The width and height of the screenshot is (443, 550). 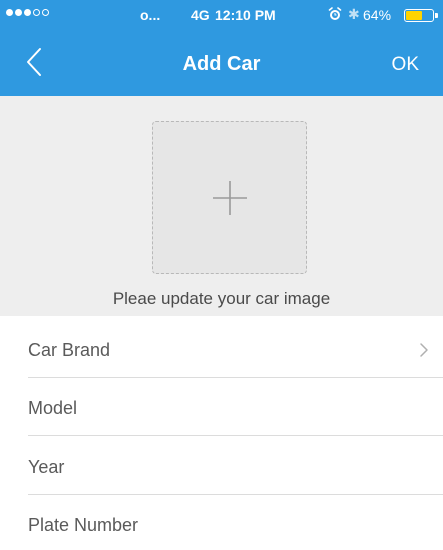 What do you see at coordinates (53, 408) in the screenshot?
I see `model-label: Model` at bounding box center [53, 408].